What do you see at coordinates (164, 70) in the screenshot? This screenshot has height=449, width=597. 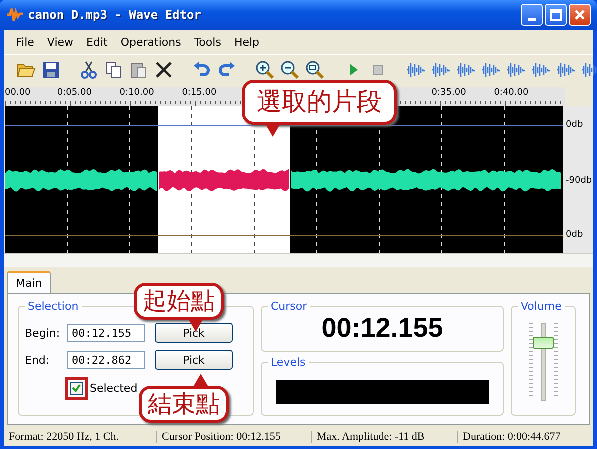 I see `delete-icon` at bounding box center [164, 70].